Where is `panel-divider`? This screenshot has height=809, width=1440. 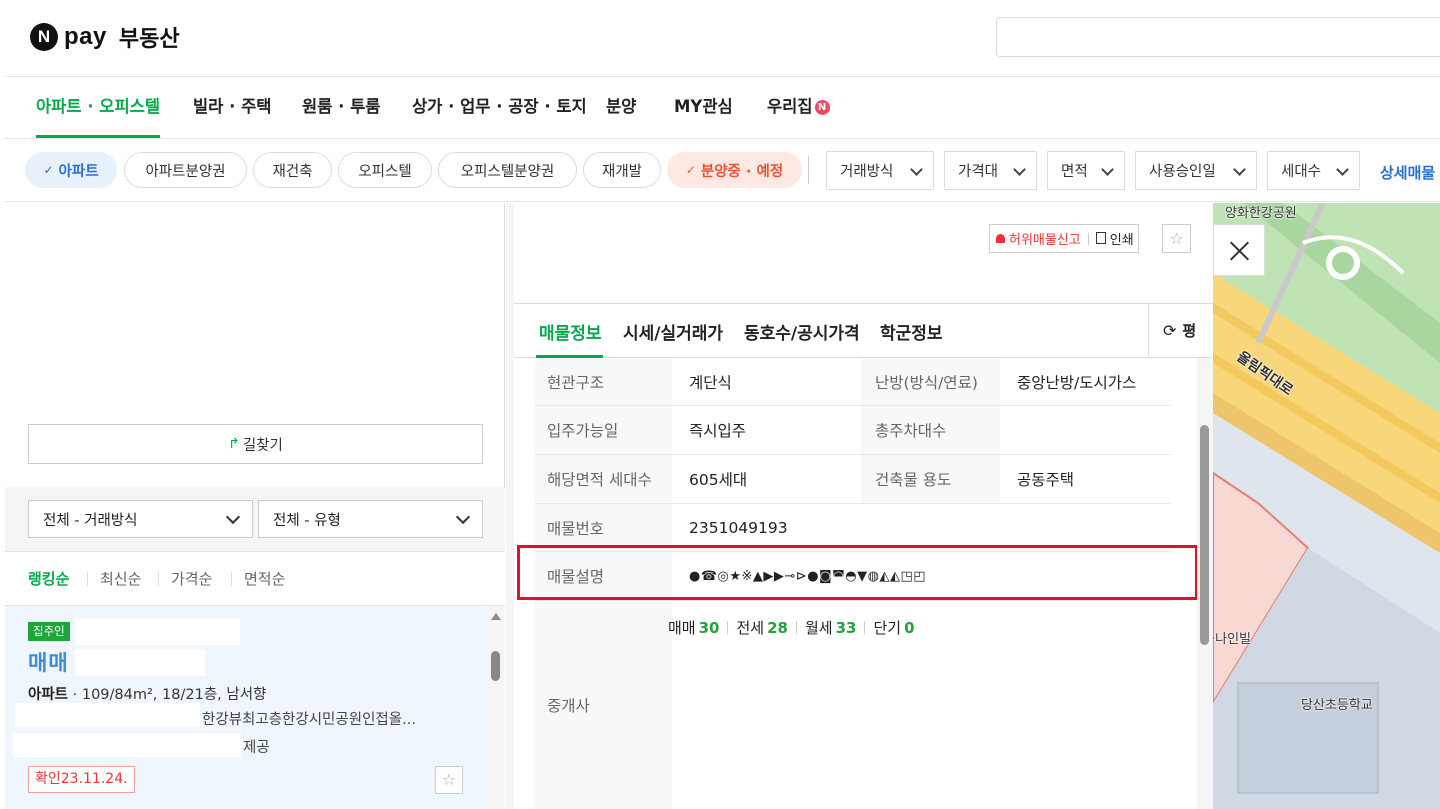 panel-divider is located at coordinates (510, 506).